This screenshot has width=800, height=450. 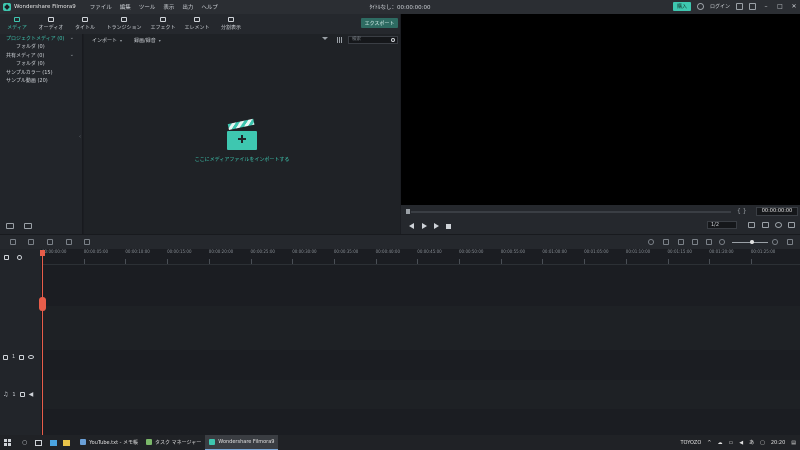 I want to click on notification-icon: ▢, so click(x=762, y=443).